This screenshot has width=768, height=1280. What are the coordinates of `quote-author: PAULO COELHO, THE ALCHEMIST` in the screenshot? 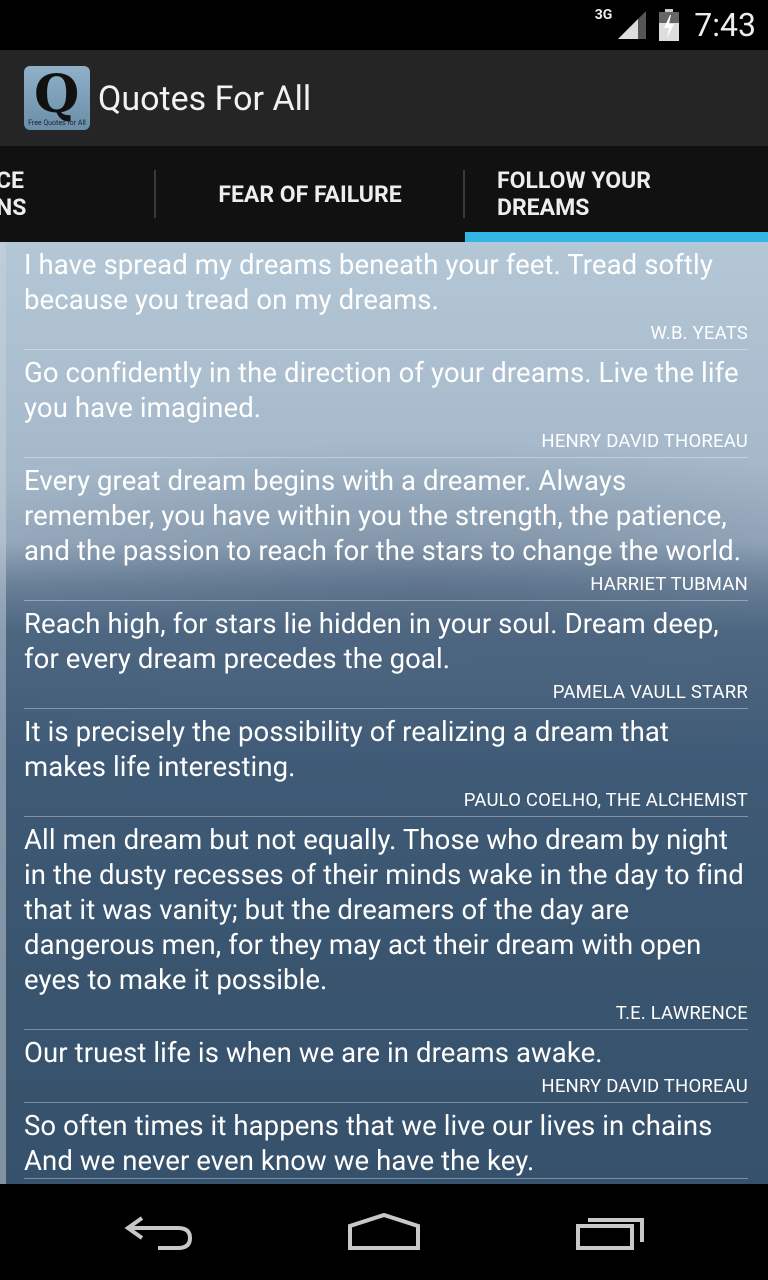 It's located at (605, 800).